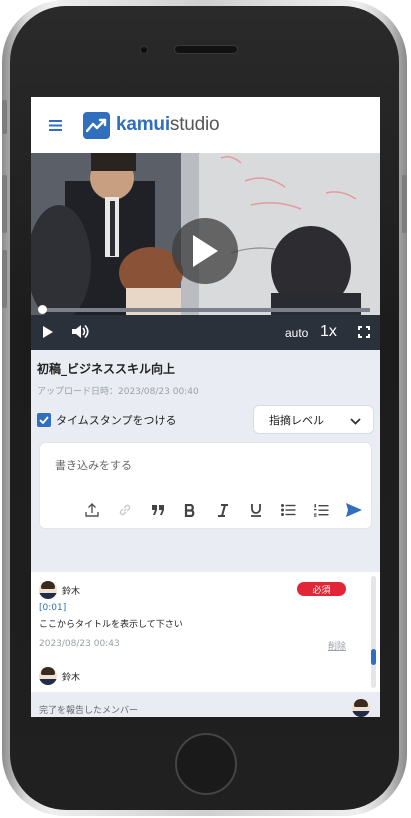  What do you see at coordinates (373, 632) in the screenshot?
I see `comment-scrollbar` at bounding box center [373, 632].